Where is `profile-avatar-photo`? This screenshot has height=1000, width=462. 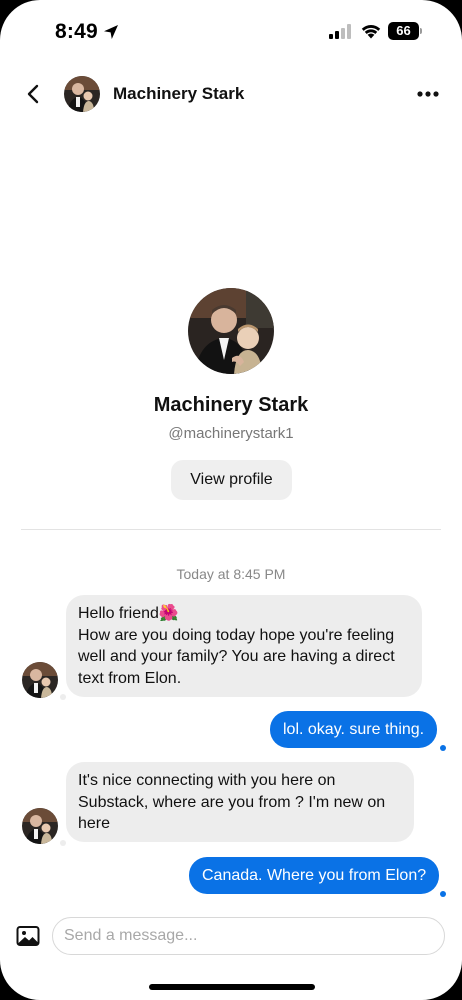 profile-avatar-photo is located at coordinates (231, 331).